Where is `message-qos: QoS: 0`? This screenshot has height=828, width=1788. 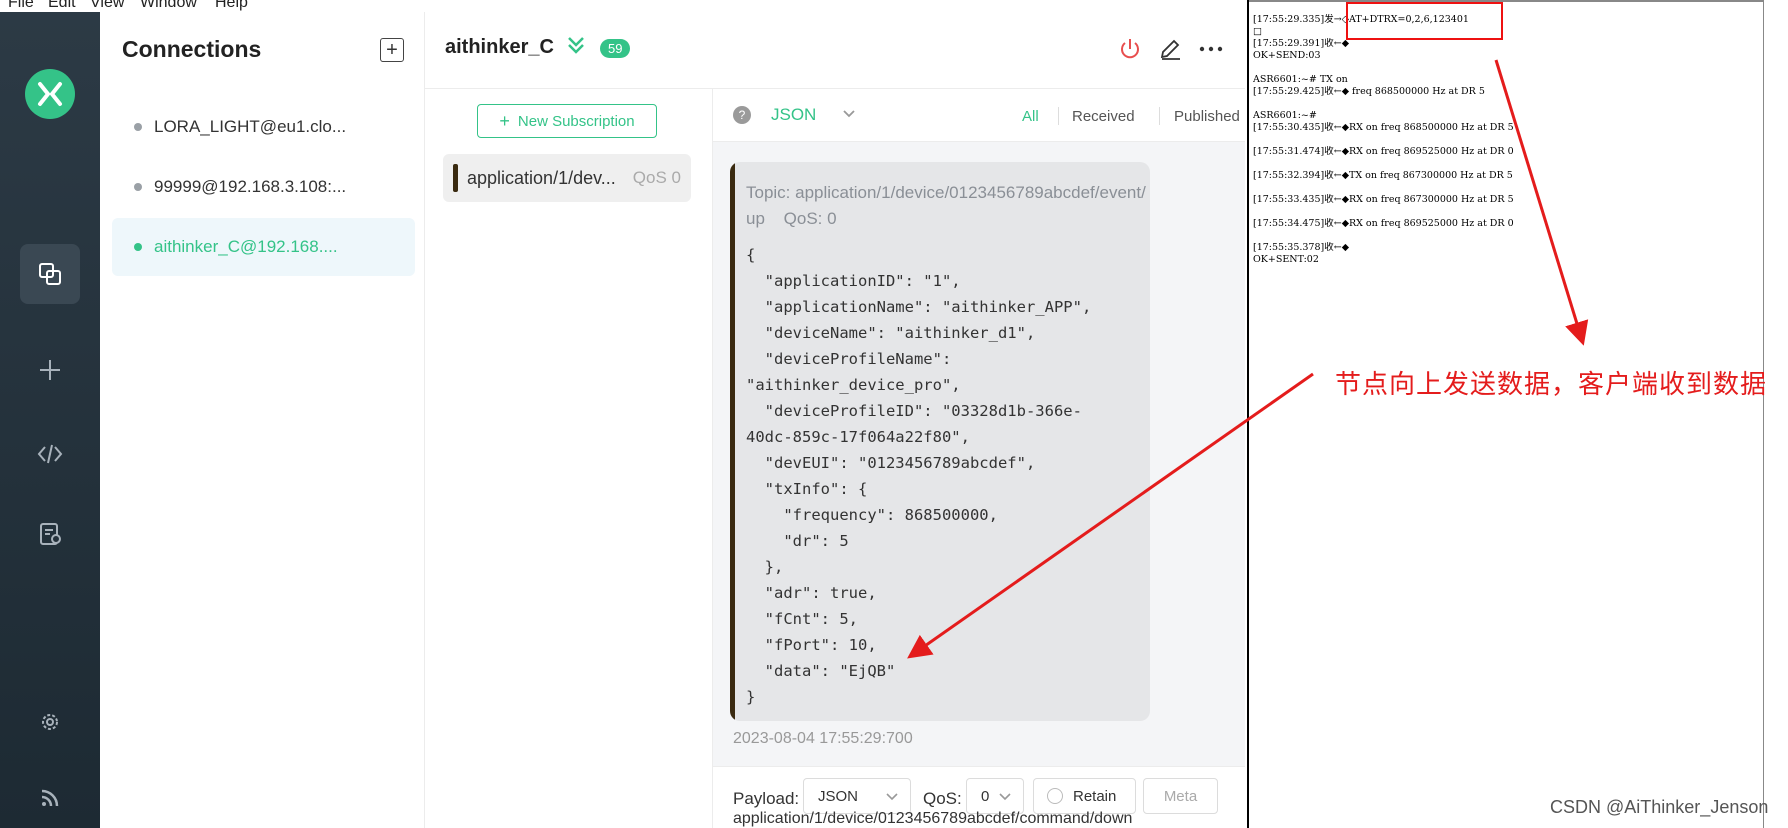
message-qos: QoS: 0 is located at coordinates (810, 218).